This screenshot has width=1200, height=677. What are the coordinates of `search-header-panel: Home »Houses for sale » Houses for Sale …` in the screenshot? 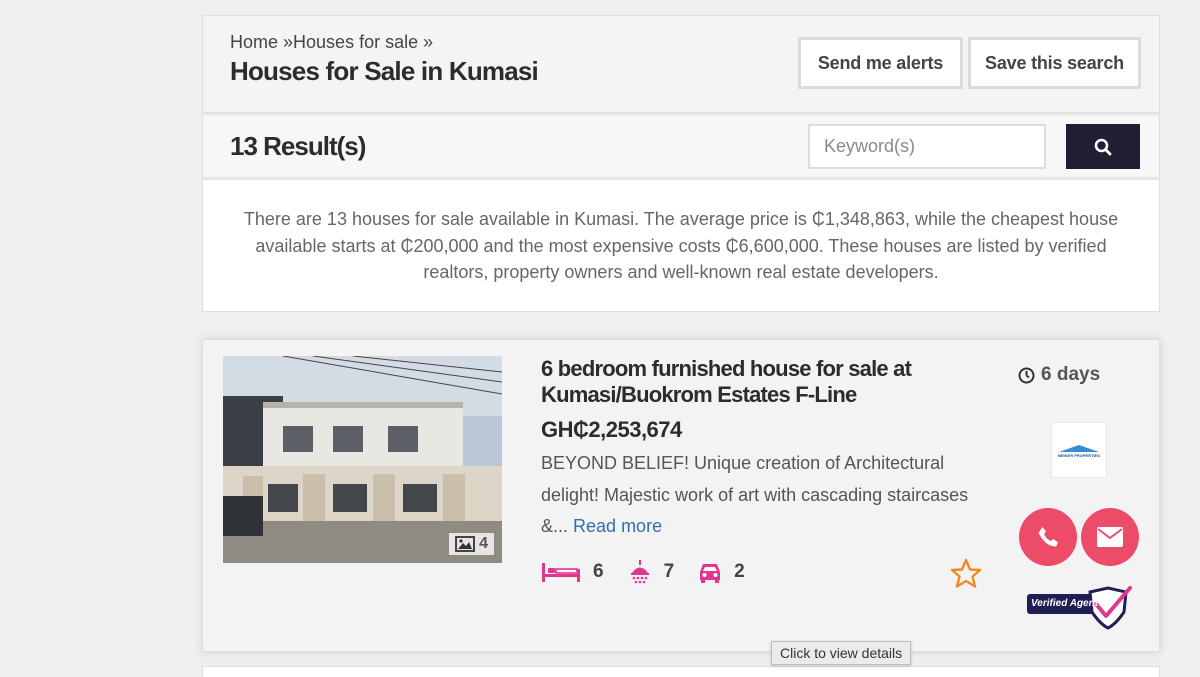 It's located at (681, 64).